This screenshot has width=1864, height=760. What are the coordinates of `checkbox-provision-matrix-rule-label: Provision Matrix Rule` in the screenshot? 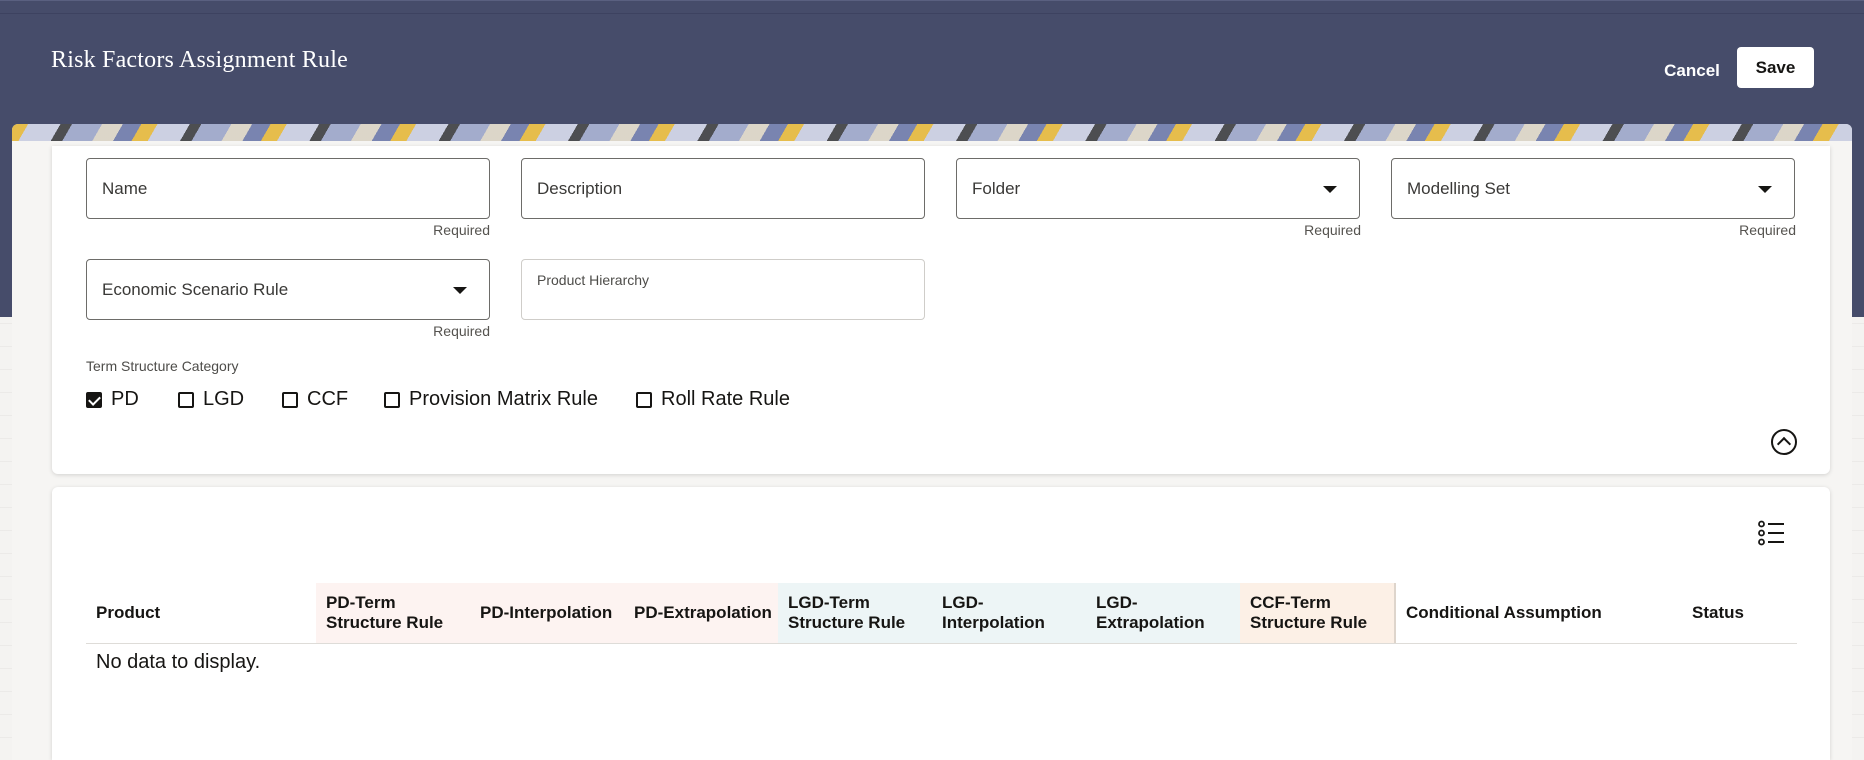 It's located at (503, 399).